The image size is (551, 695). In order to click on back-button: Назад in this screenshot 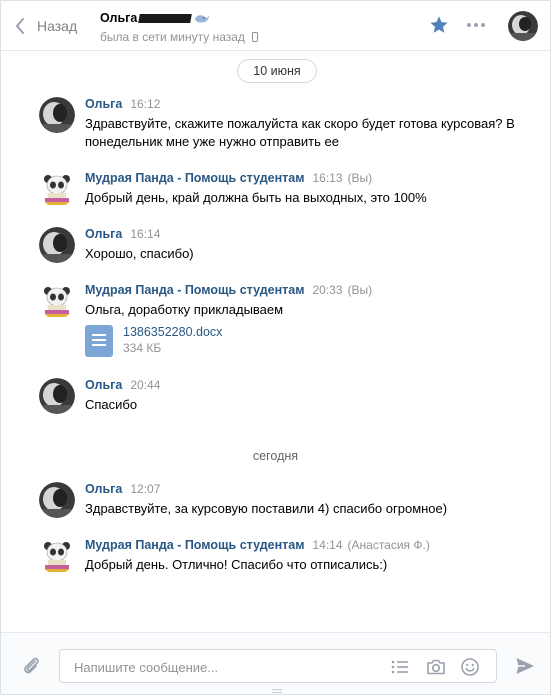, I will do `click(46, 26)`.